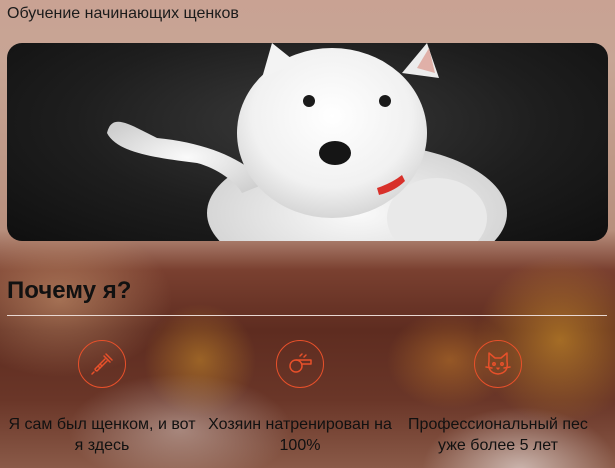  Describe the element at coordinates (300, 435) in the screenshot. I see `feature-text: Хозяин натренирован на 100%` at that location.